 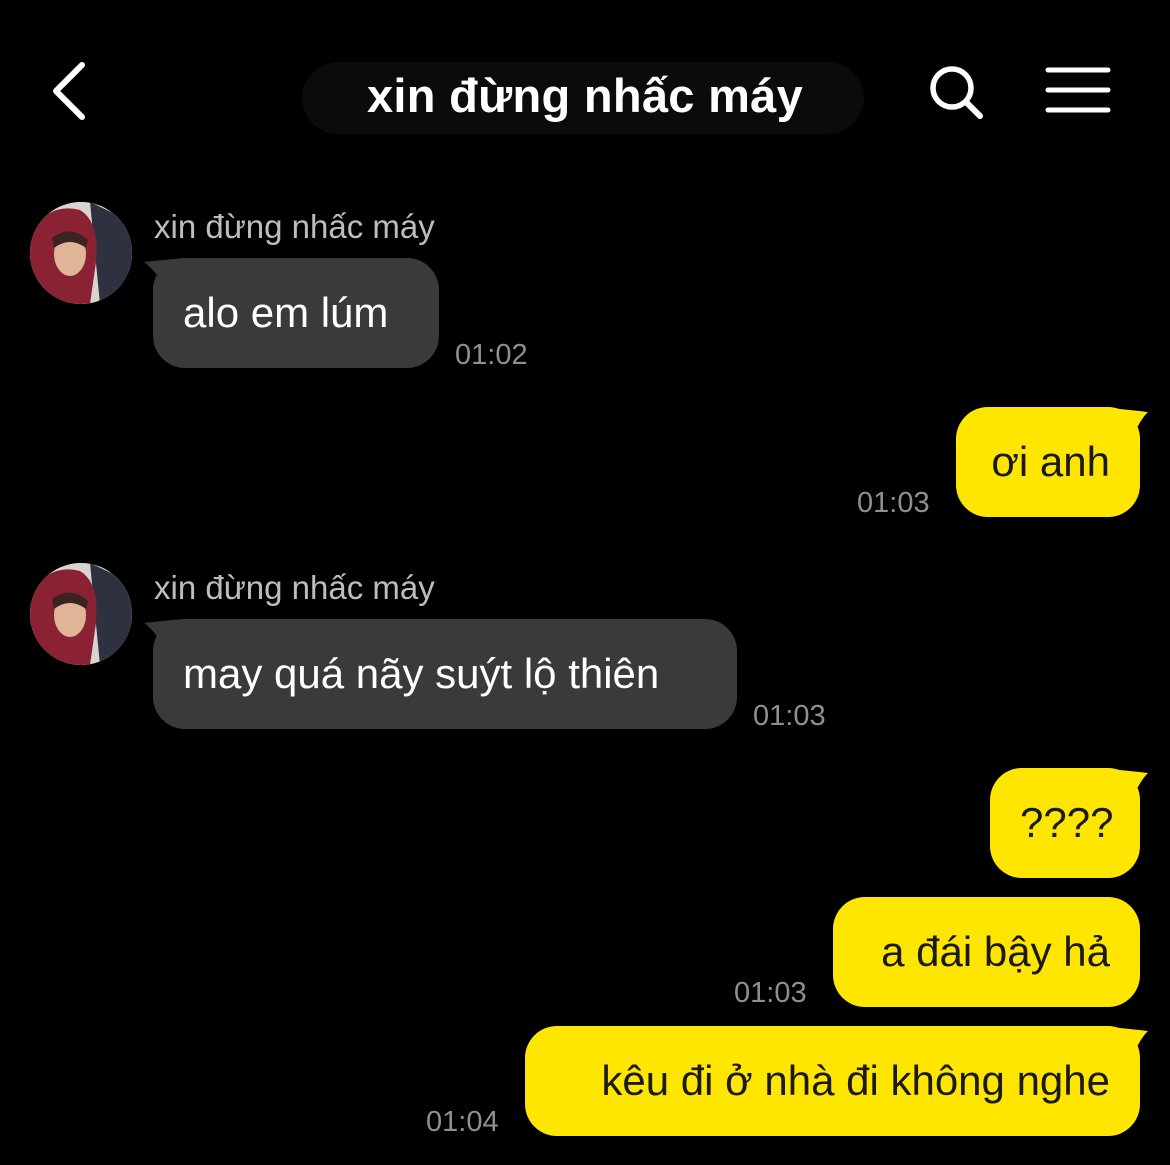 What do you see at coordinates (832, 1081) in the screenshot?
I see `message-bubble-outgoing: kêu đi ở nhà đi không nghe` at bounding box center [832, 1081].